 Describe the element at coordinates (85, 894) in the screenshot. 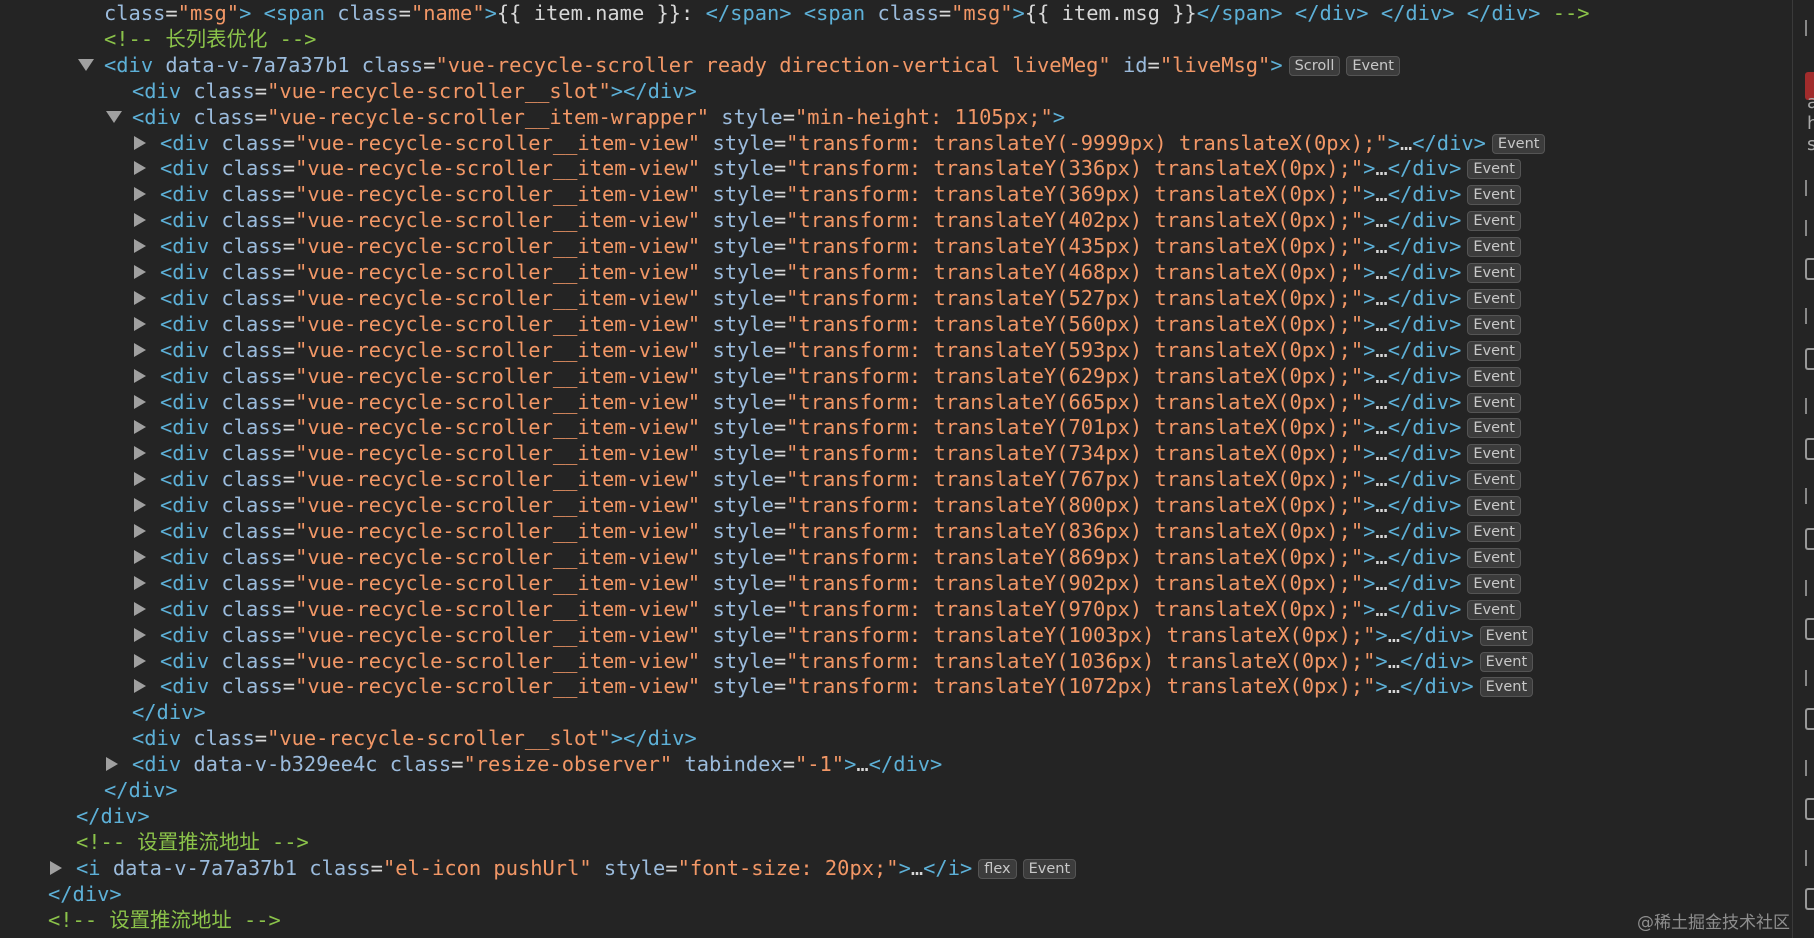

I see `node-markup: </div>` at that location.